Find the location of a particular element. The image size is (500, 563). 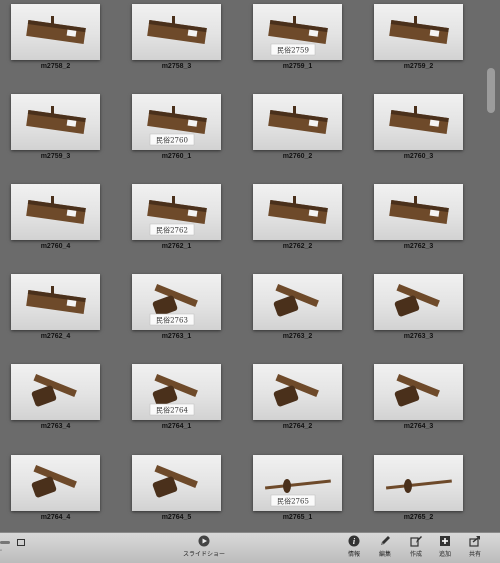

photo-thumbnail: m2760_2 is located at coordinates (302, 137).